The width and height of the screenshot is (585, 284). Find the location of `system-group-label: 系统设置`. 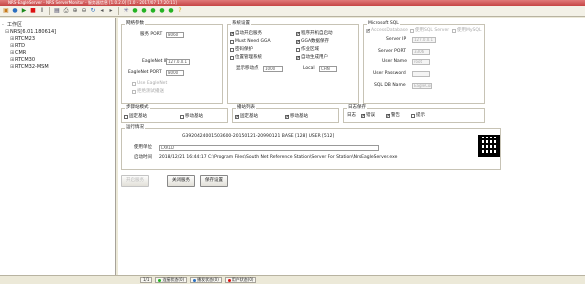

system-group-label: 系统设置 is located at coordinates (241, 24).